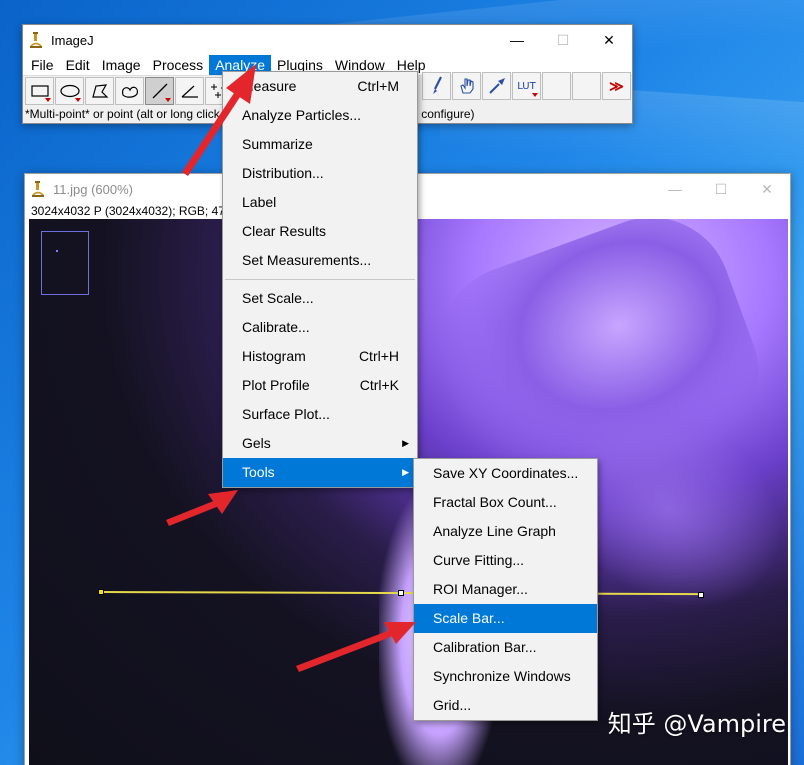 The height and width of the screenshot is (765, 804). Describe the element at coordinates (121, 65) in the screenshot. I see `menu-image: Image` at that location.